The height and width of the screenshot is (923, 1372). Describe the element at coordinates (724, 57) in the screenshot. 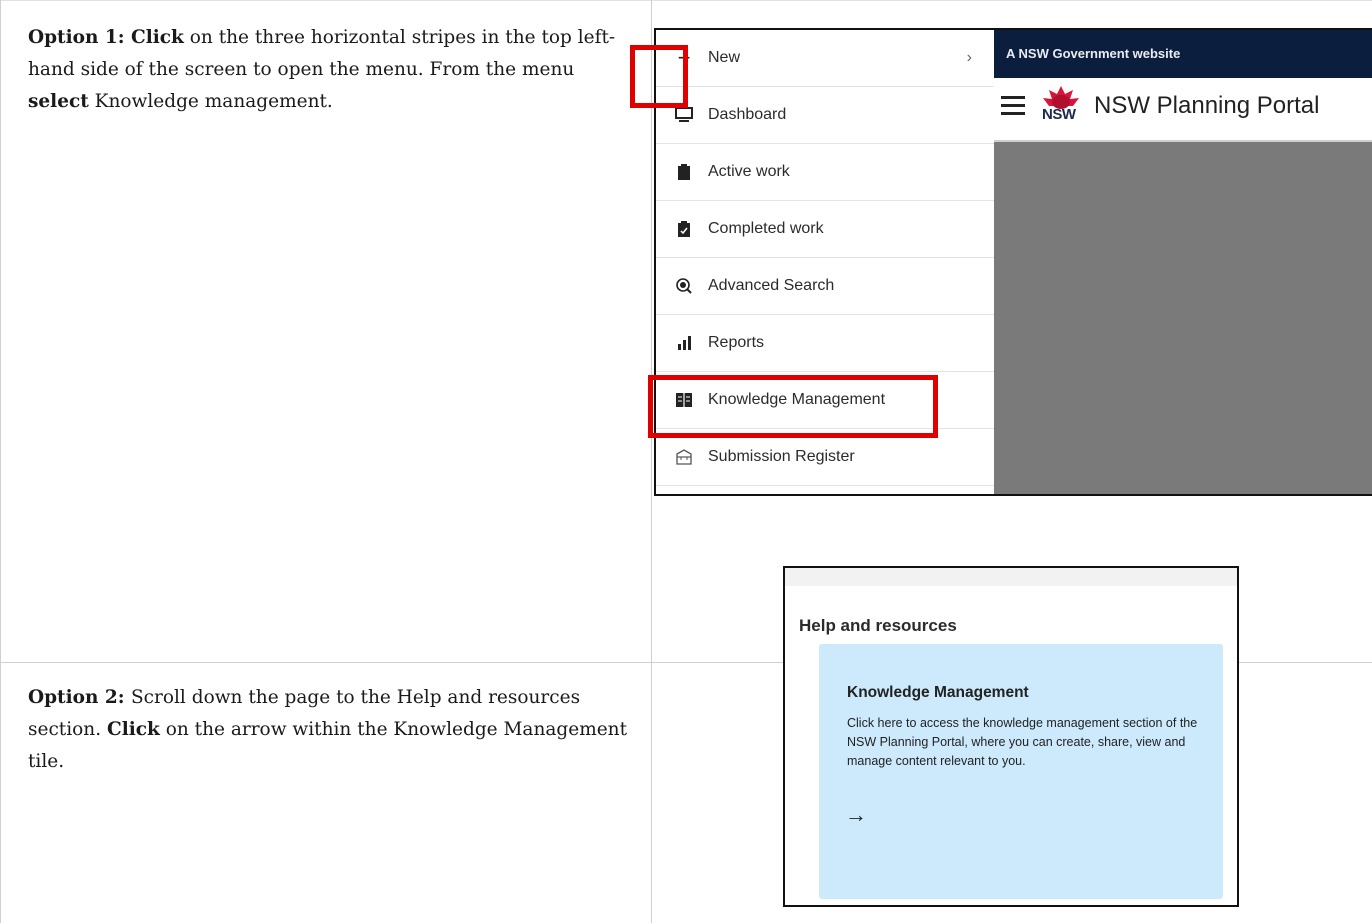

I see `menu-item-label: New` at that location.